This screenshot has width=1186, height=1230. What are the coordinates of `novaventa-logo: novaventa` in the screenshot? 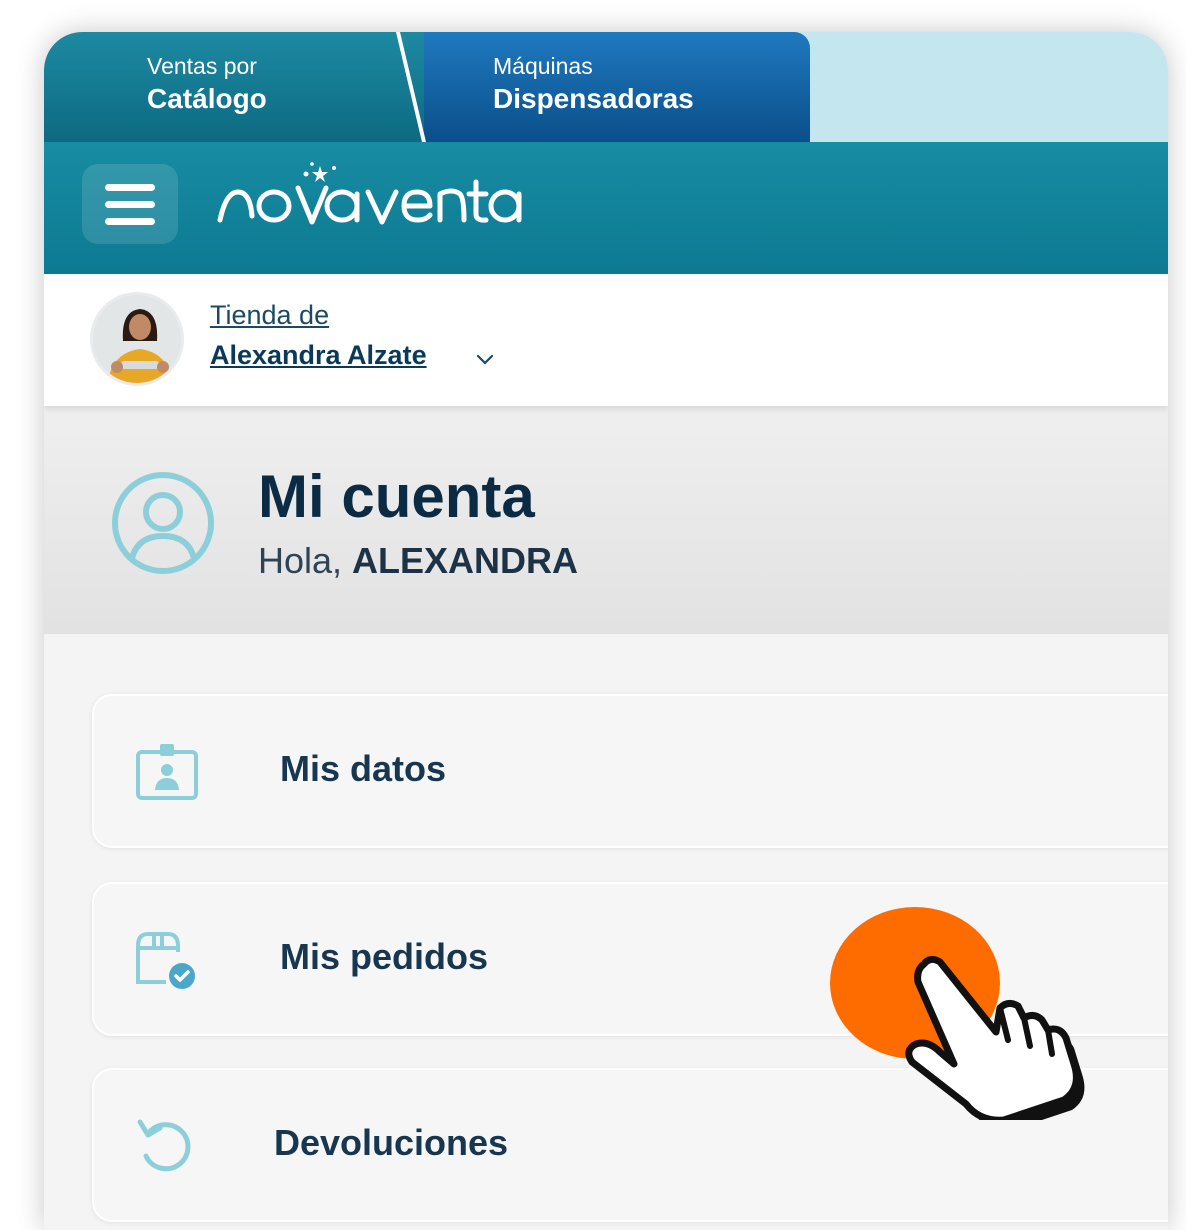 It's located at (371, 198).